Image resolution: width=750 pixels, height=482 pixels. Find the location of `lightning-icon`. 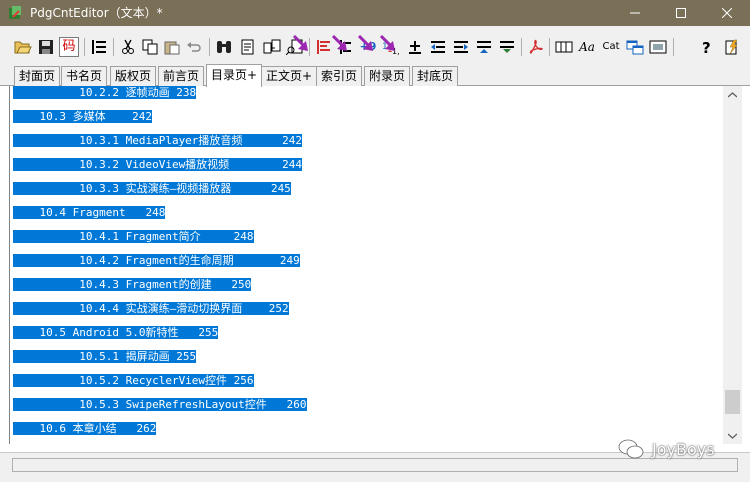

lightning-icon is located at coordinates (731, 47).